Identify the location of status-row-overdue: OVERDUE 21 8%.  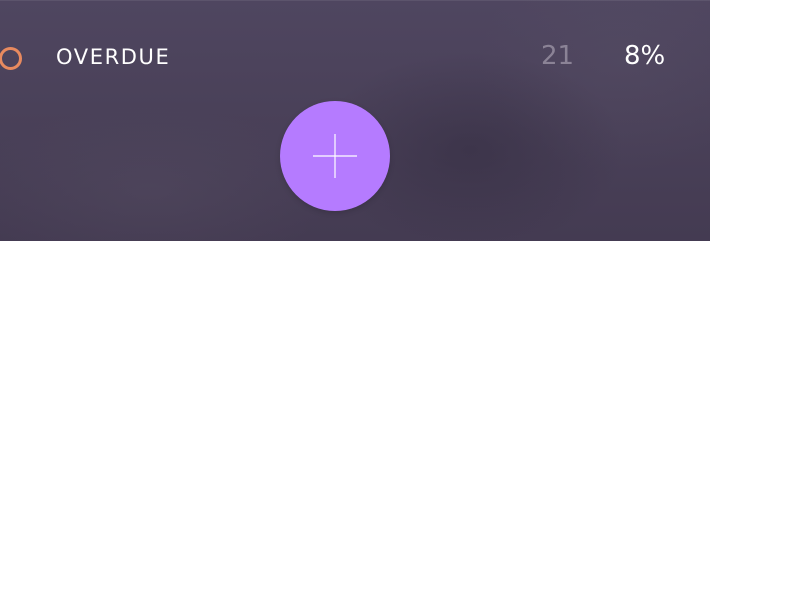
(355, 58).